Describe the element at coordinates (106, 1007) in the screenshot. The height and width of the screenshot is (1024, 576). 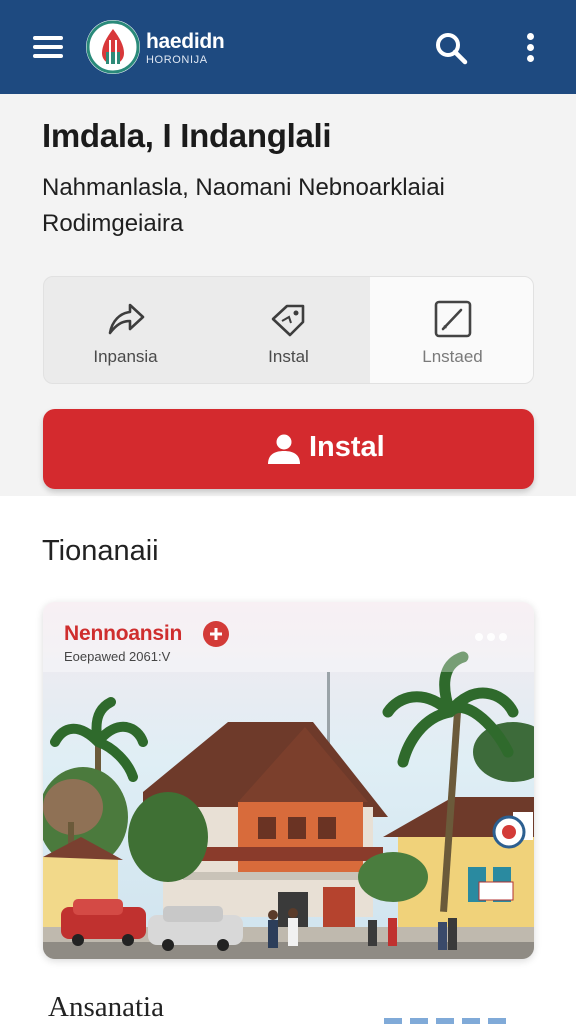
I see `next-section-title: Ansanatia` at that location.